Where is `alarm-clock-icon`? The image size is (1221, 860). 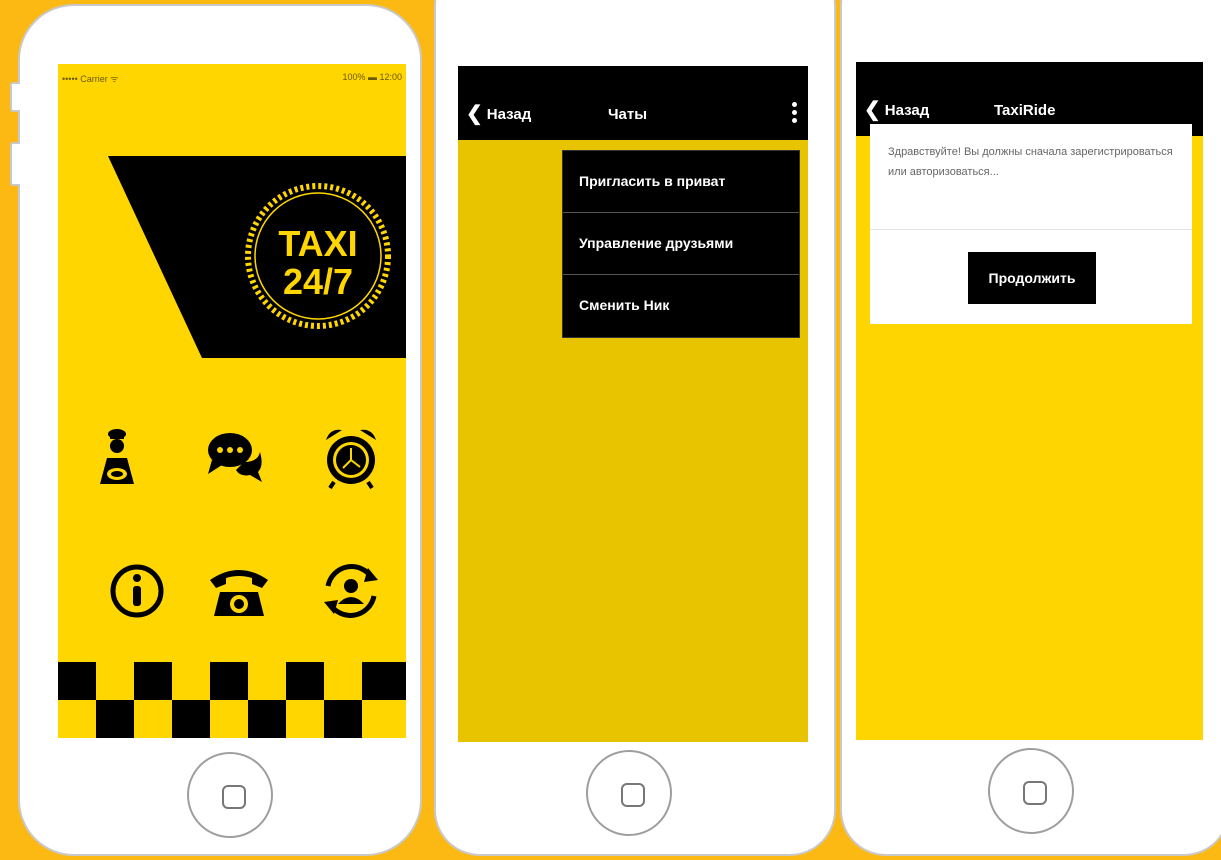
alarm-clock-icon is located at coordinates (351, 457).